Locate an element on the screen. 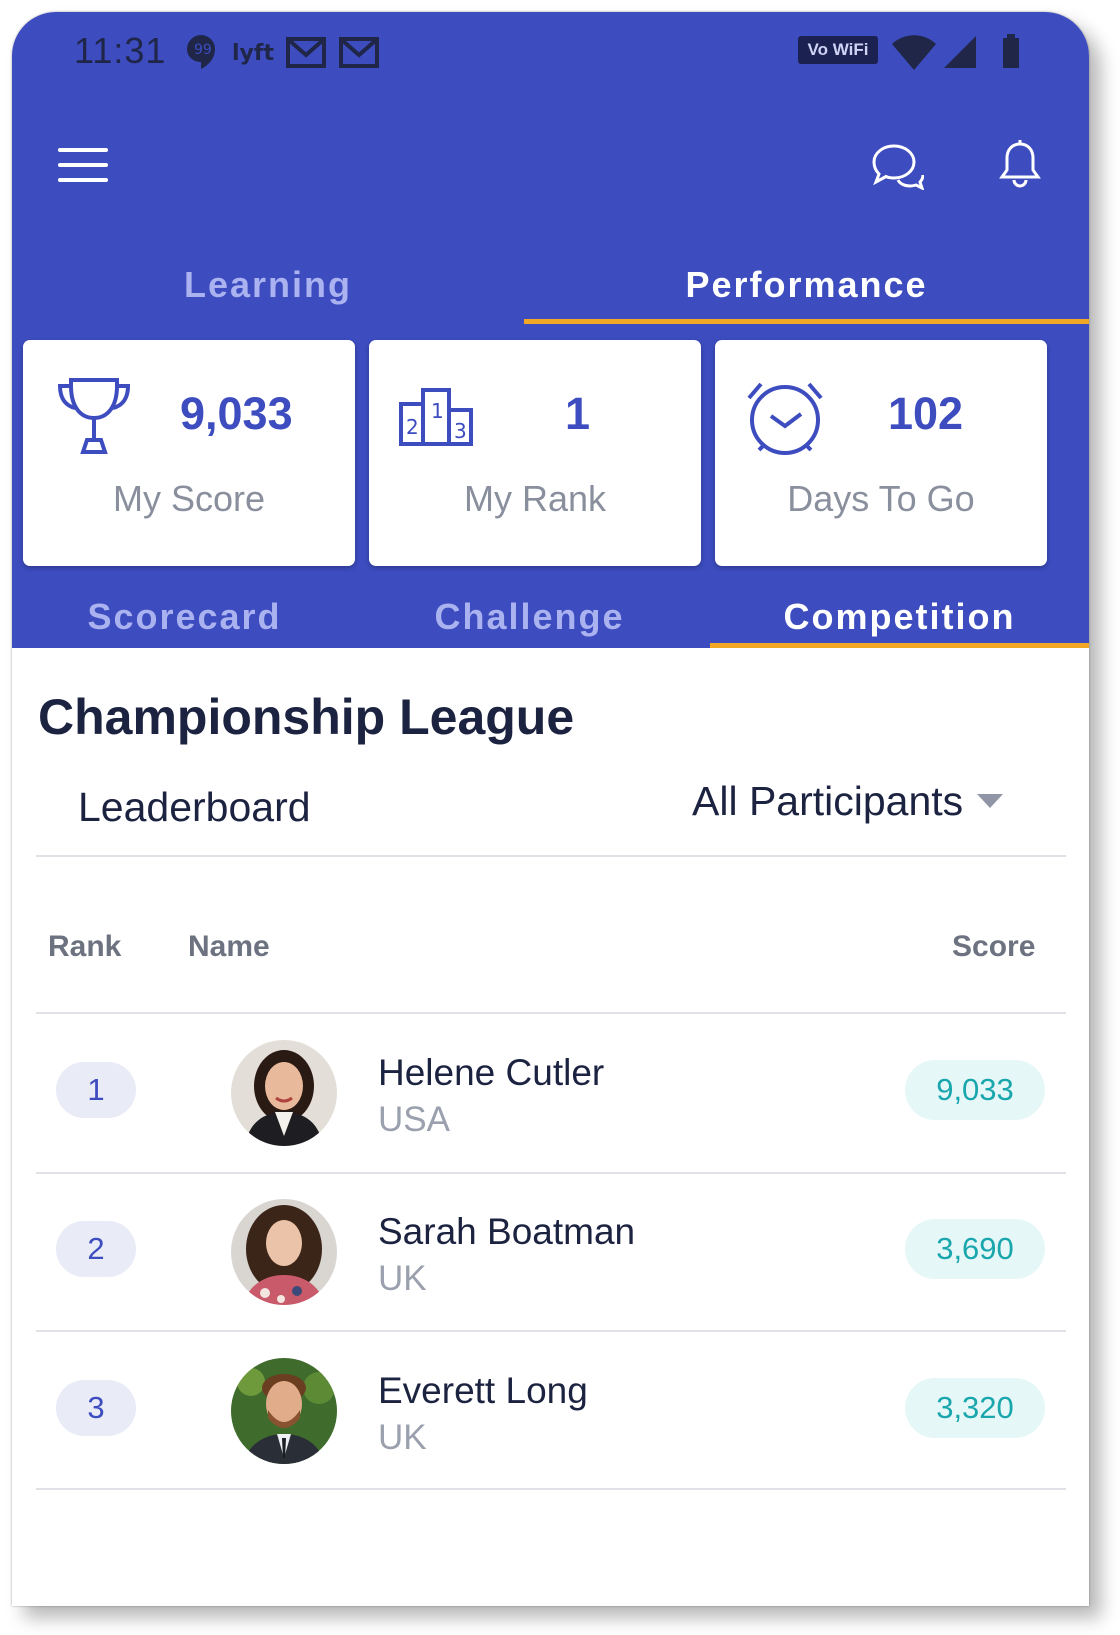  svg-text: 2 is located at coordinates (412, 427).